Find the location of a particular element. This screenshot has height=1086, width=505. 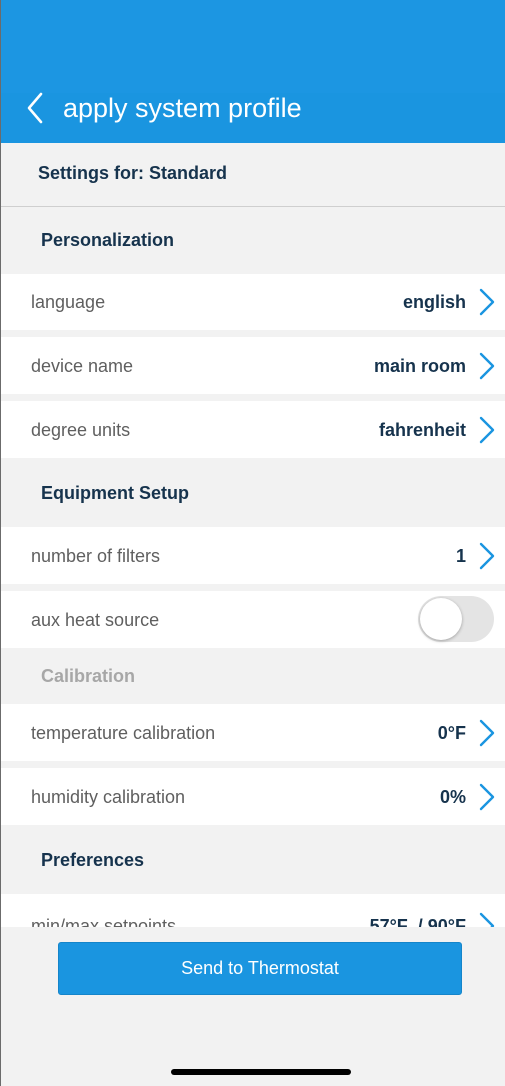

row-aux-heat-source: aux heat source is located at coordinates (253, 619).